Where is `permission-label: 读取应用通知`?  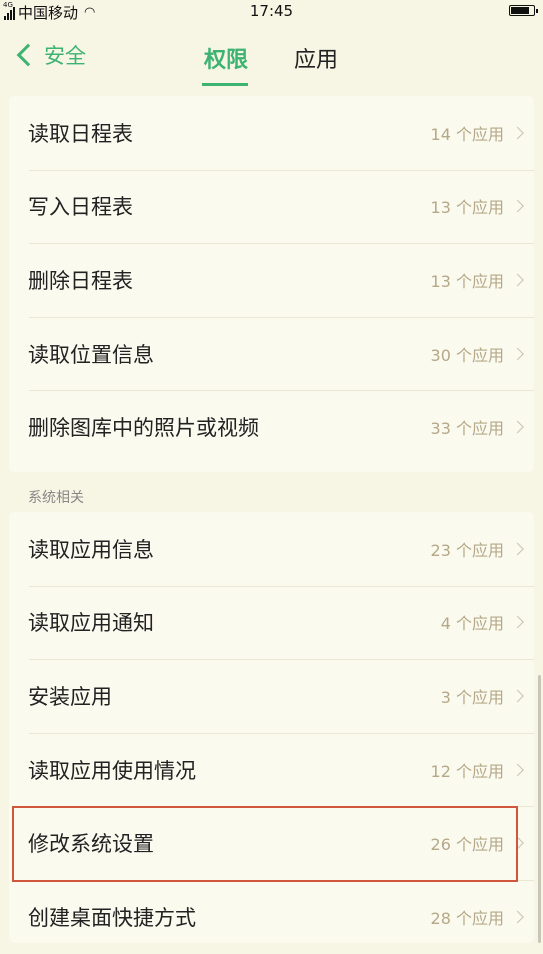
permission-label: 读取应用通知 is located at coordinates (91, 623).